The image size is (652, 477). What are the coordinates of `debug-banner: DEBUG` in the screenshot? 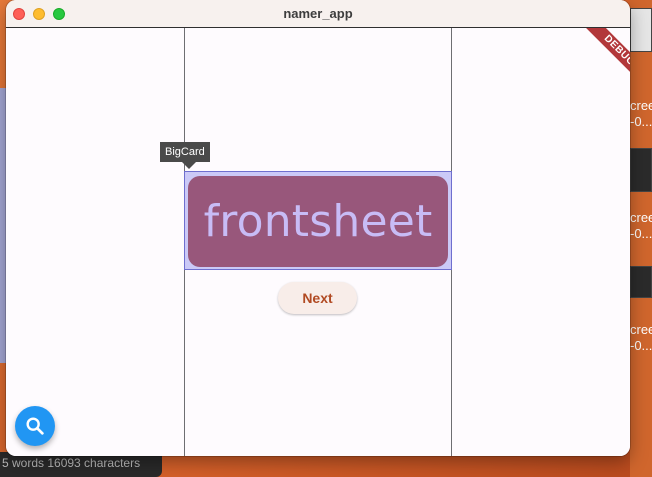 It's located at (600, 58).